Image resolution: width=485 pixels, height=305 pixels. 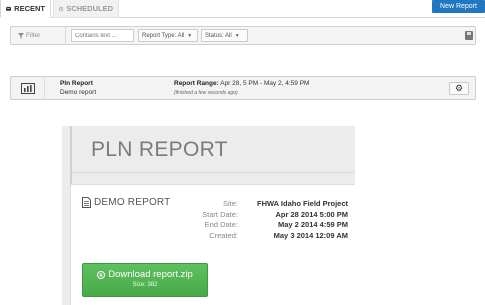 What do you see at coordinates (61, 8) in the screenshot?
I see `clock-icon` at bounding box center [61, 8].